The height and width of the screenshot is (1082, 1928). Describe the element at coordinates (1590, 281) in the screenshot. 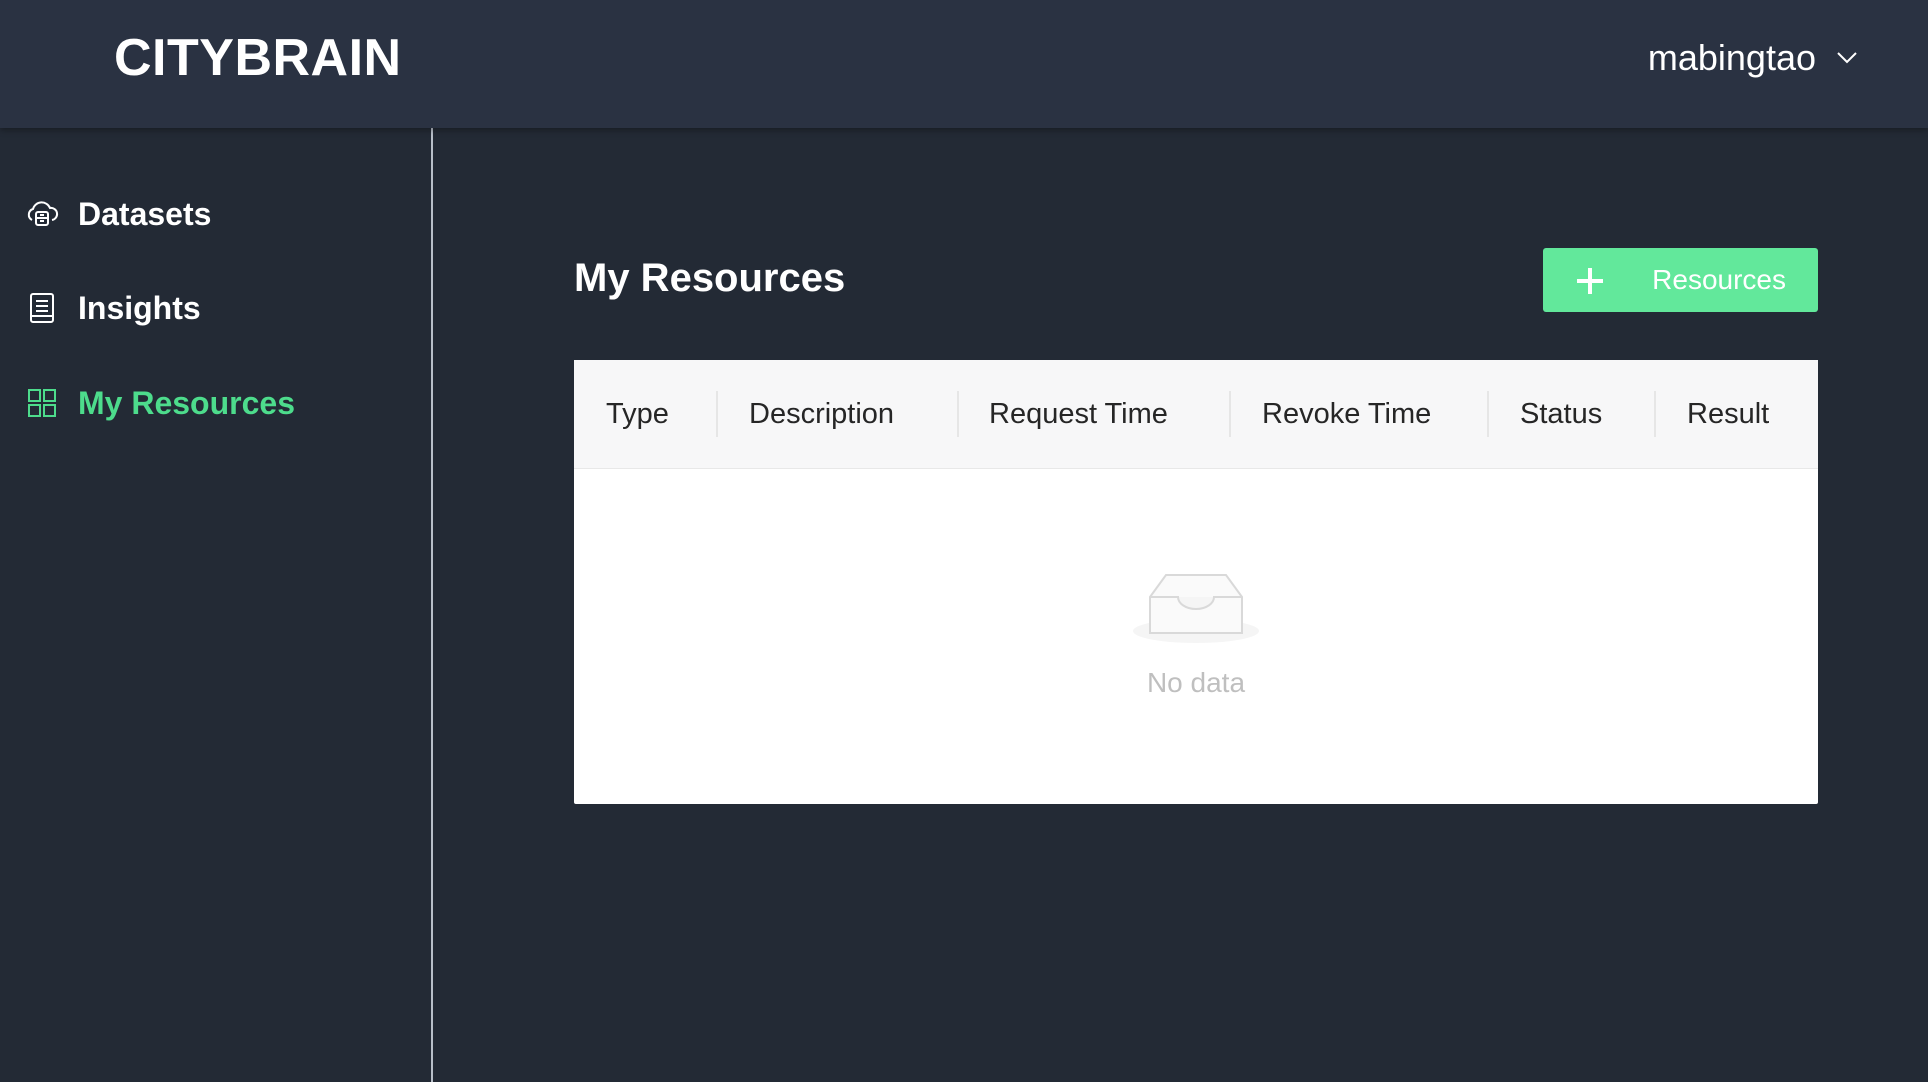

I see `plus-icon` at that location.